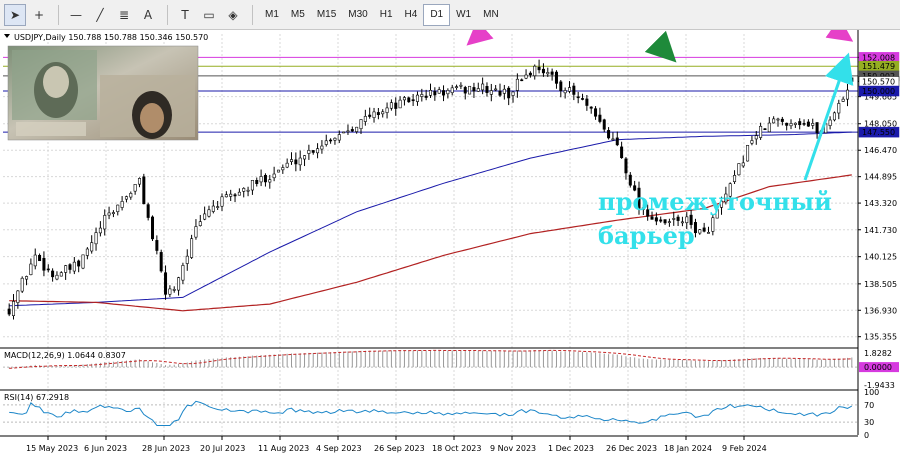 The image size is (900, 459). I want to click on timeframe-m1: M1, so click(272, 15).